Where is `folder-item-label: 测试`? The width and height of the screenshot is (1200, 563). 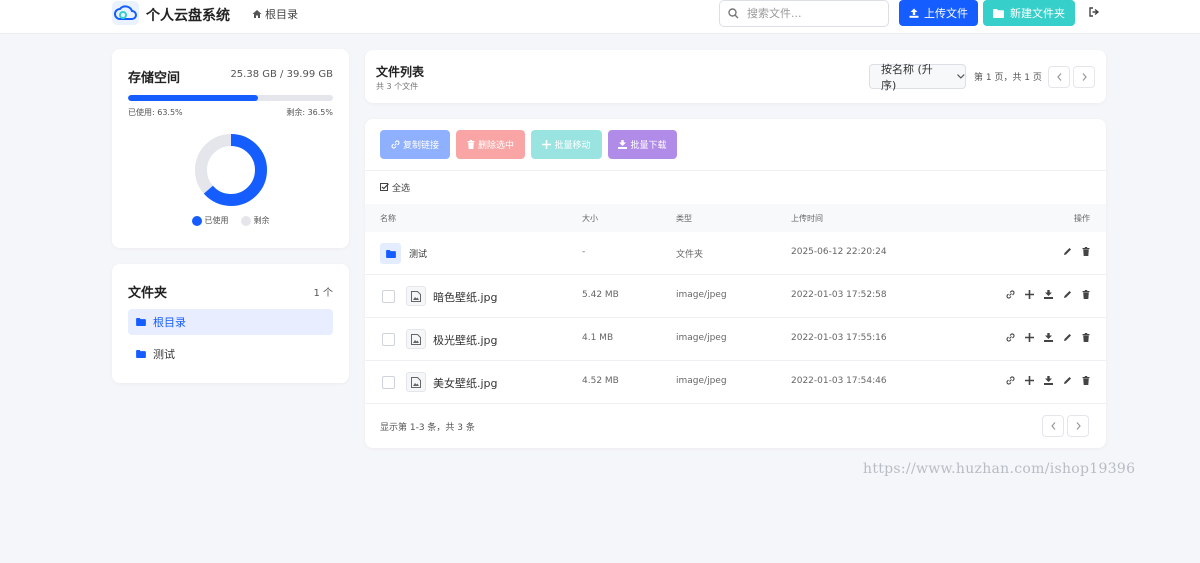 folder-item-label: 测试 is located at coordinates (164, 354).